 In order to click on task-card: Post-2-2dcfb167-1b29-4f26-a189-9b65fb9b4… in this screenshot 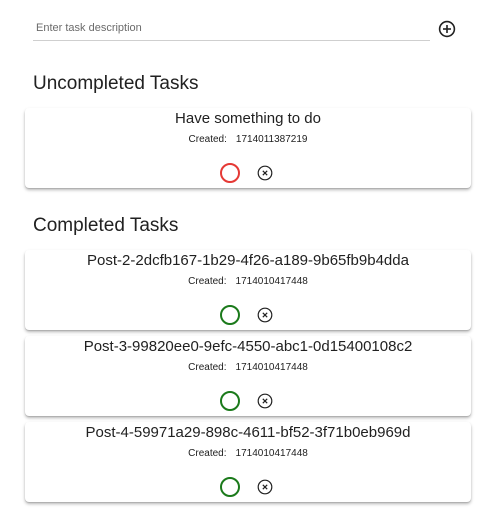, I will do `click(248, 290)`.